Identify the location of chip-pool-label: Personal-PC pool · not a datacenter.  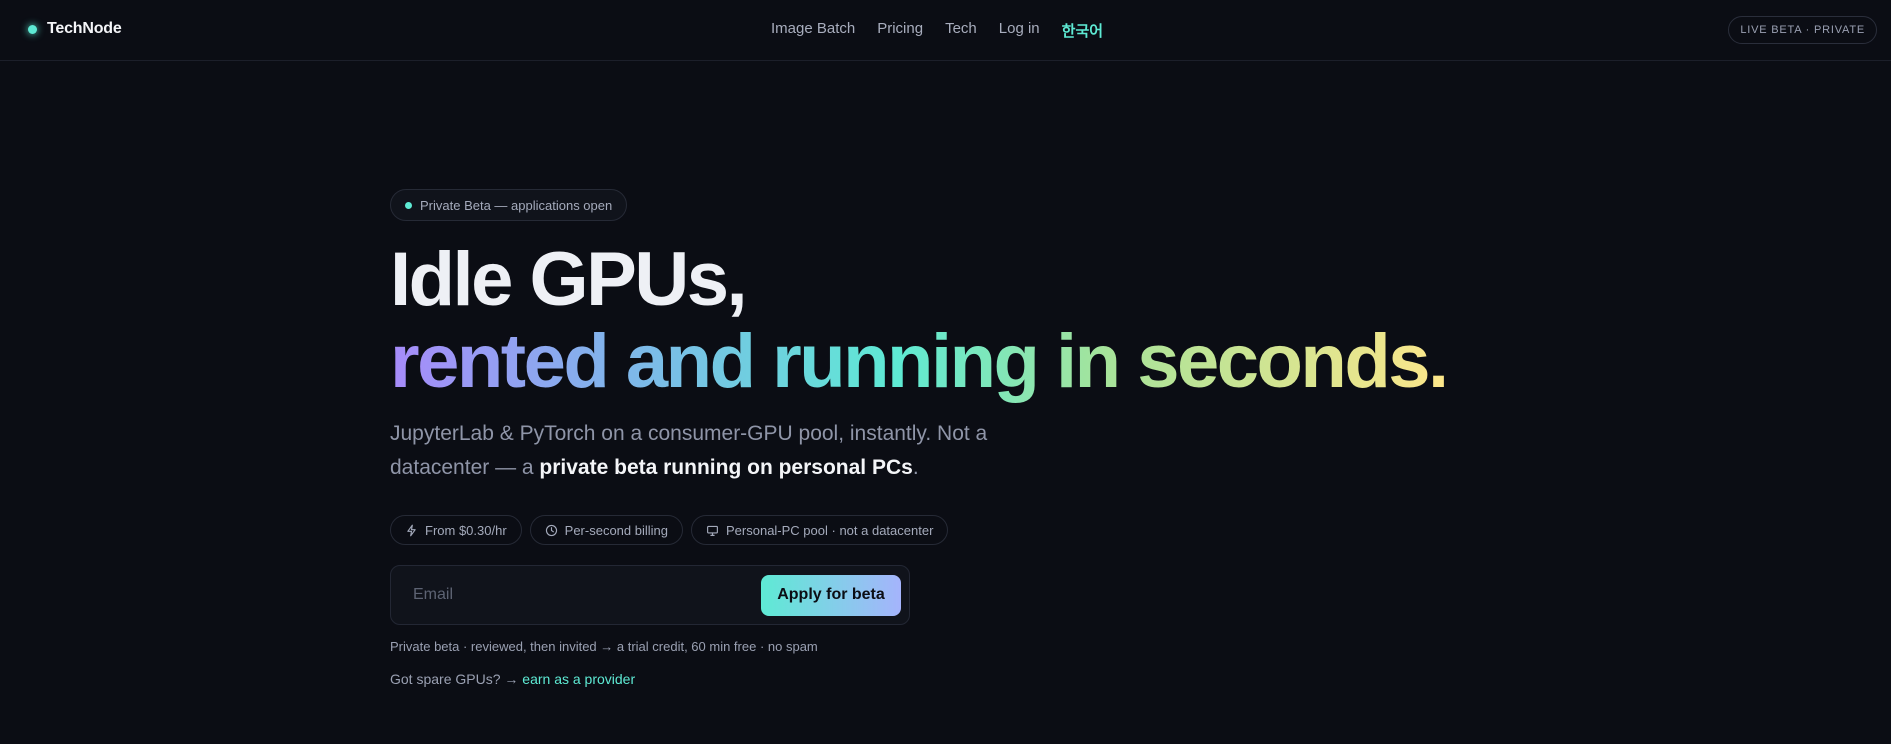
(830, 530).